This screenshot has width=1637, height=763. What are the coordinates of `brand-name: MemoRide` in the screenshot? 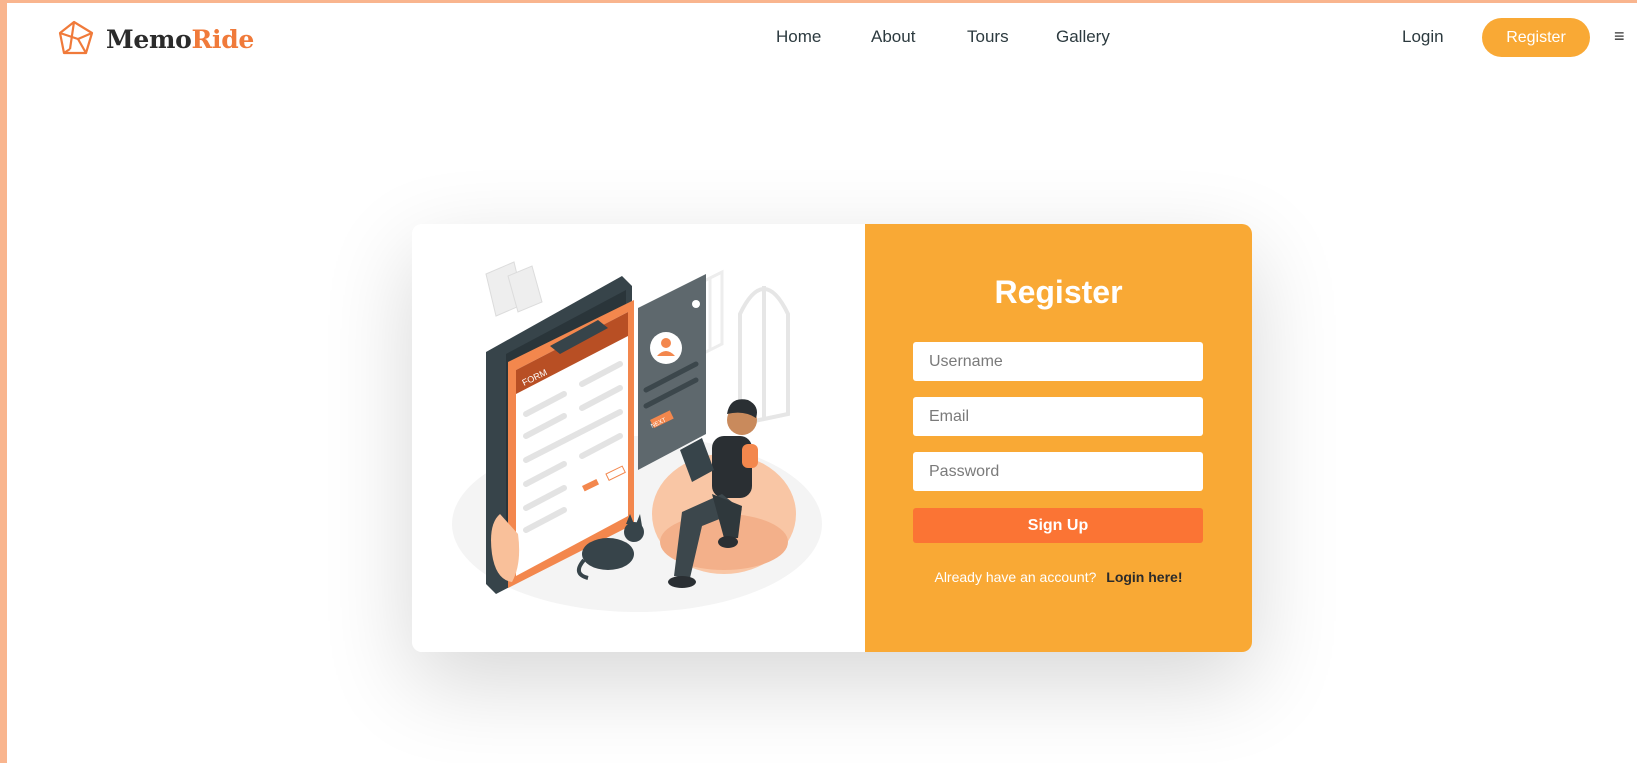 It's located at (180, 39).